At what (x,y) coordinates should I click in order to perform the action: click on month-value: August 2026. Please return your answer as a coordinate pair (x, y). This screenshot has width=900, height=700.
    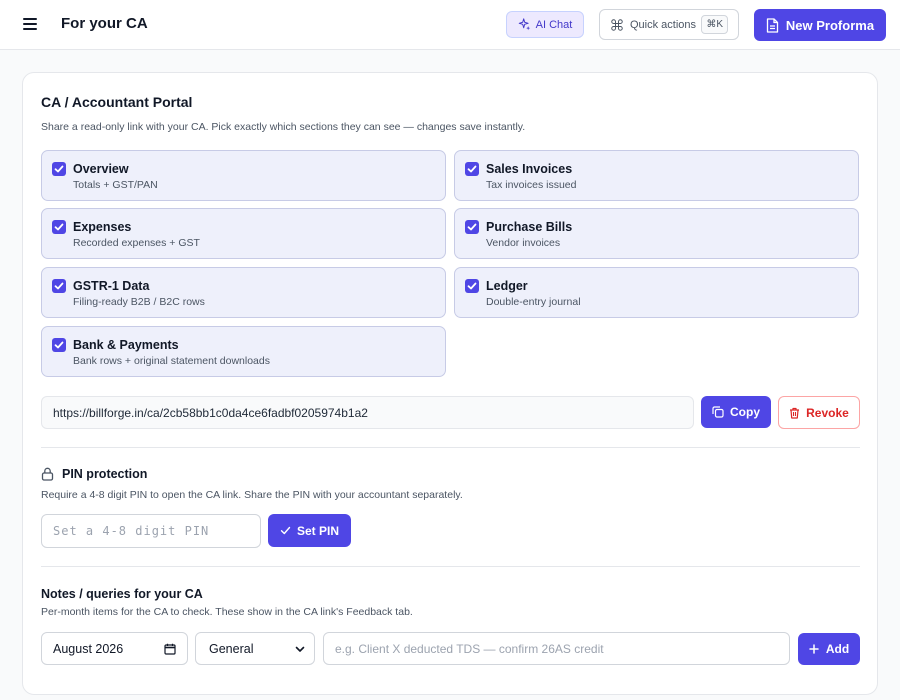
    Looking at the image, I should click on (88, 648).